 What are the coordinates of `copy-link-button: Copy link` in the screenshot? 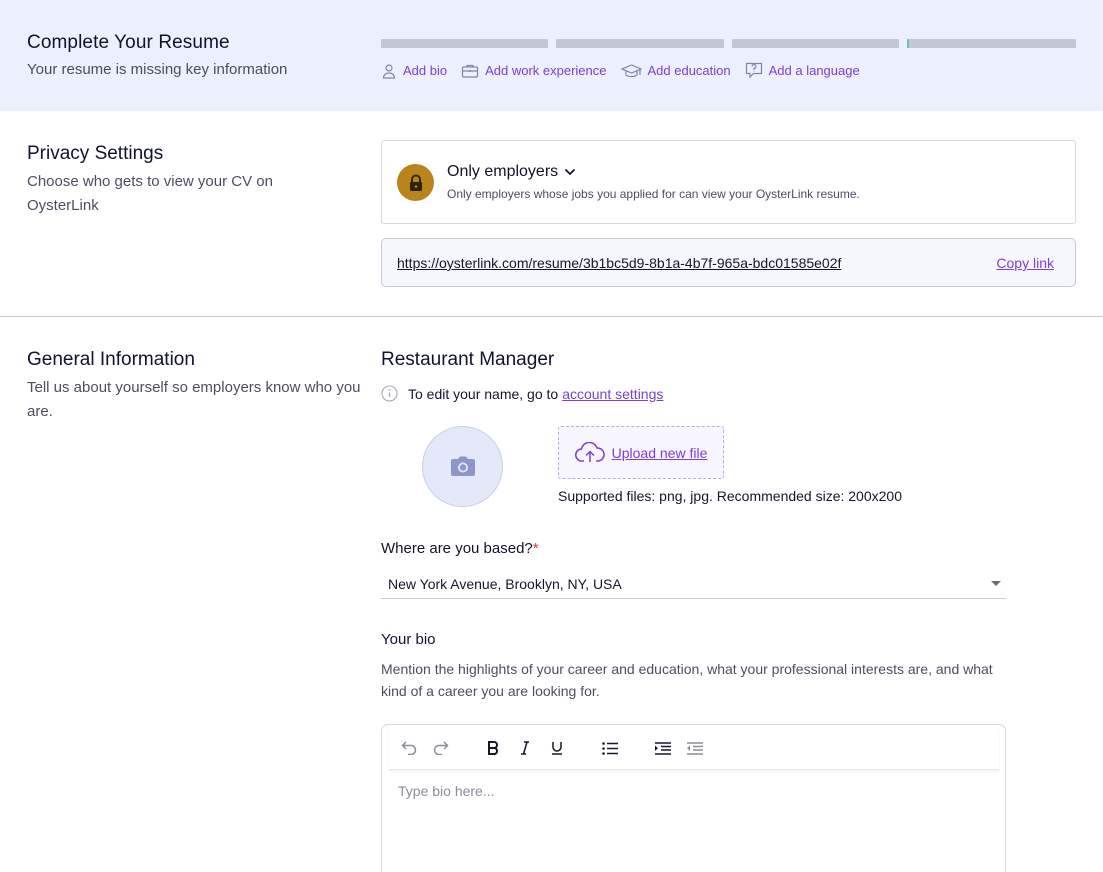 It's located at (1025, 263).